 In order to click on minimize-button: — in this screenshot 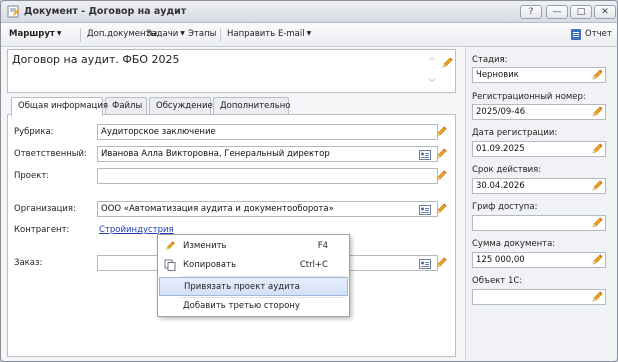, I will do `click(557, 12)`.